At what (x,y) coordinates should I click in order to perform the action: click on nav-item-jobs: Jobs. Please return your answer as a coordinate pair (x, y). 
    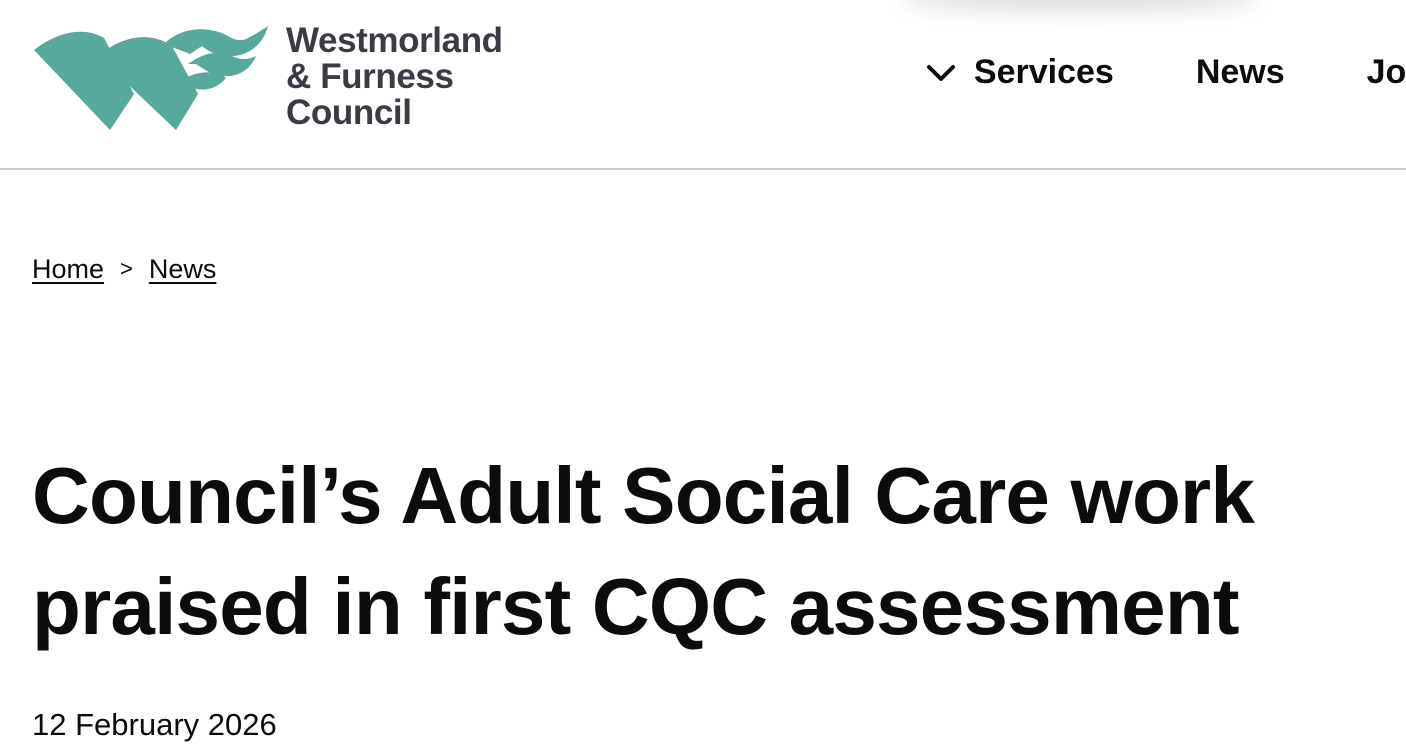
    Looking at the image, I should click on (1386, 72).